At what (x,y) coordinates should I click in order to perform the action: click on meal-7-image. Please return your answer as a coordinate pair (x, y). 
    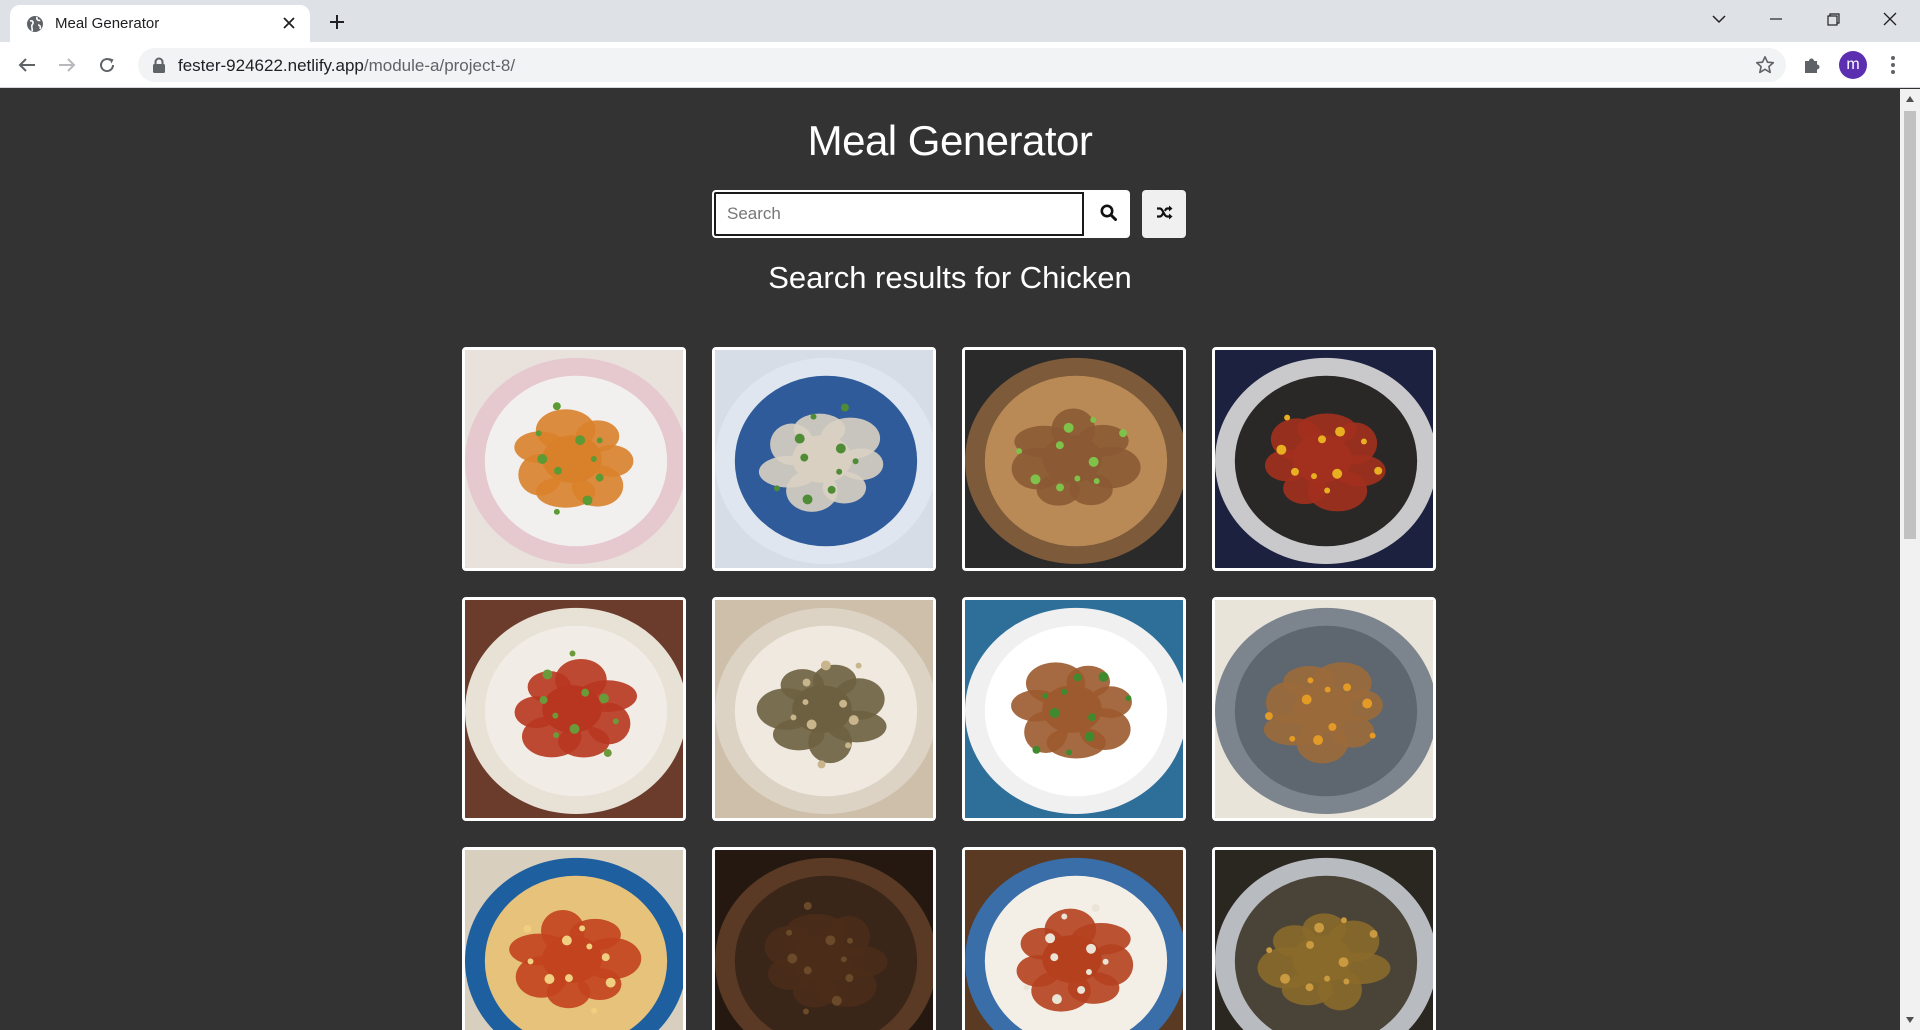
    Looking at the image, I should click on (1074, 709).